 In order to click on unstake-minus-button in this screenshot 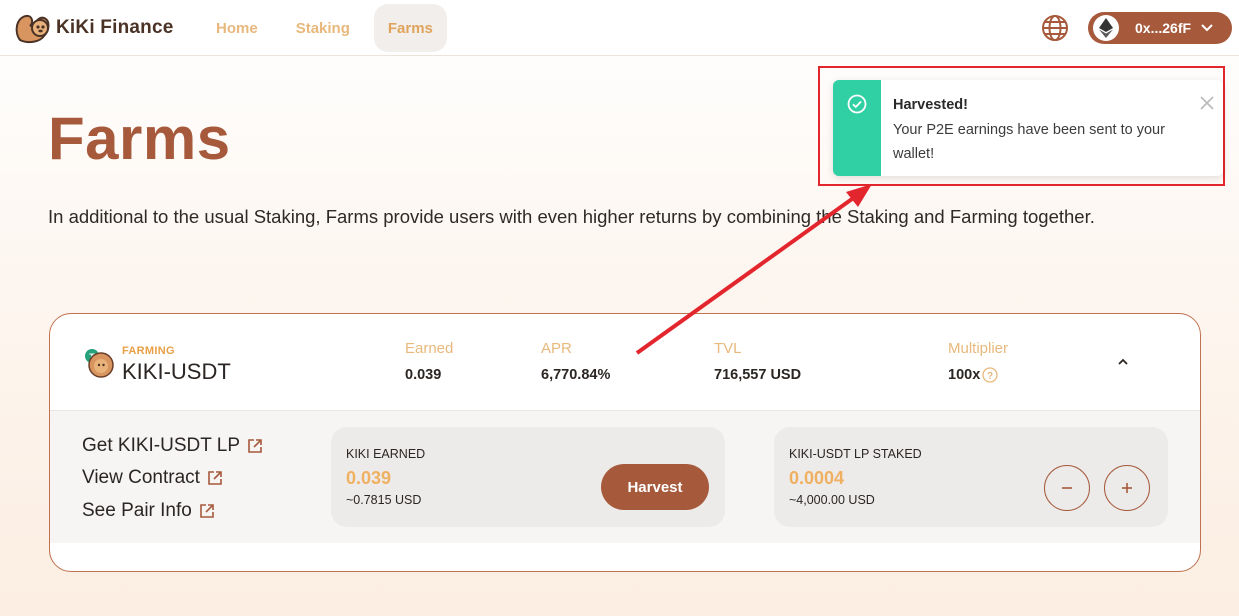, I will do `click(1067, 488)`.